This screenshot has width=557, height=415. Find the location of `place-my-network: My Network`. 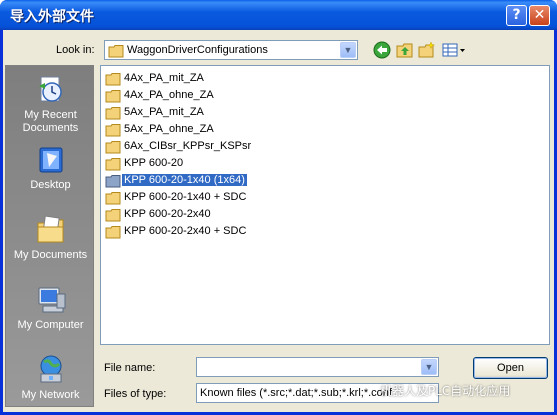

place-my-network: My Network is located at coordinates (50, 378).